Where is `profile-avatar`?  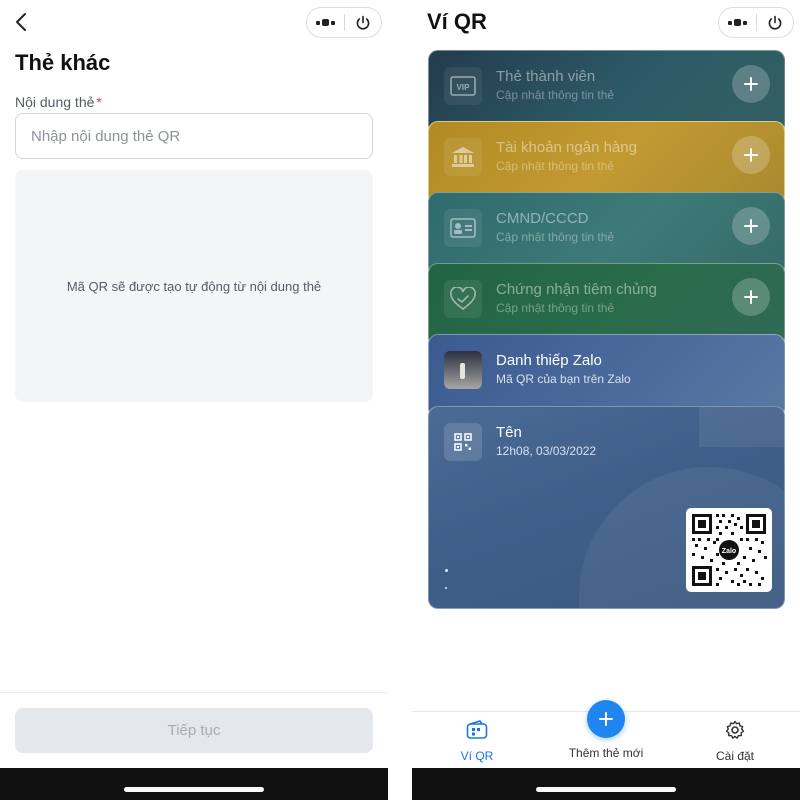 profile-avatar is located at coordinates (463, 370).